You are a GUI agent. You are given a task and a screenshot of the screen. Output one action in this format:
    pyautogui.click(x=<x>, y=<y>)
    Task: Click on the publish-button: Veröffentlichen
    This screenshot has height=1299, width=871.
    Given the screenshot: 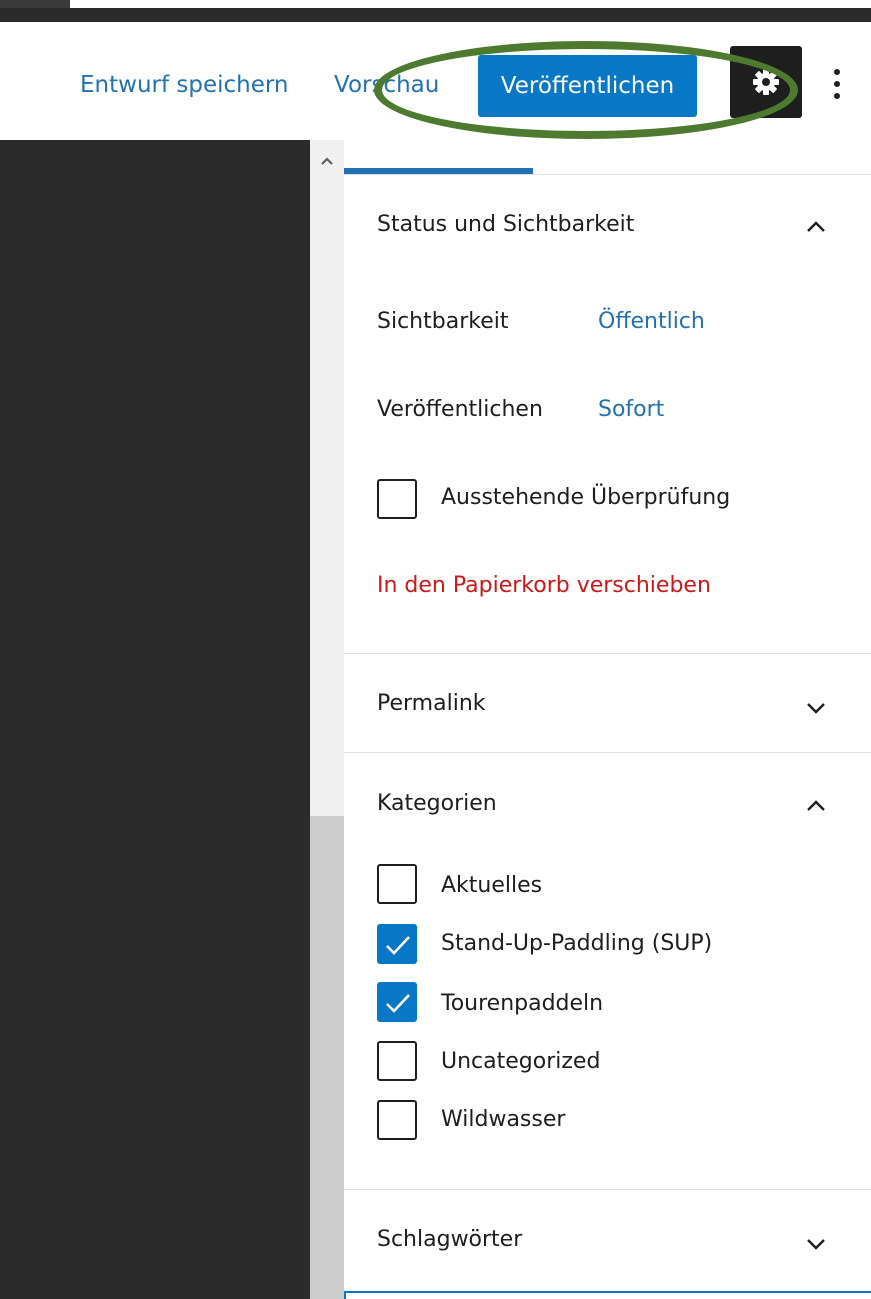 What is the action you would take?
    pyautogui.click(x=587, y=86)
    